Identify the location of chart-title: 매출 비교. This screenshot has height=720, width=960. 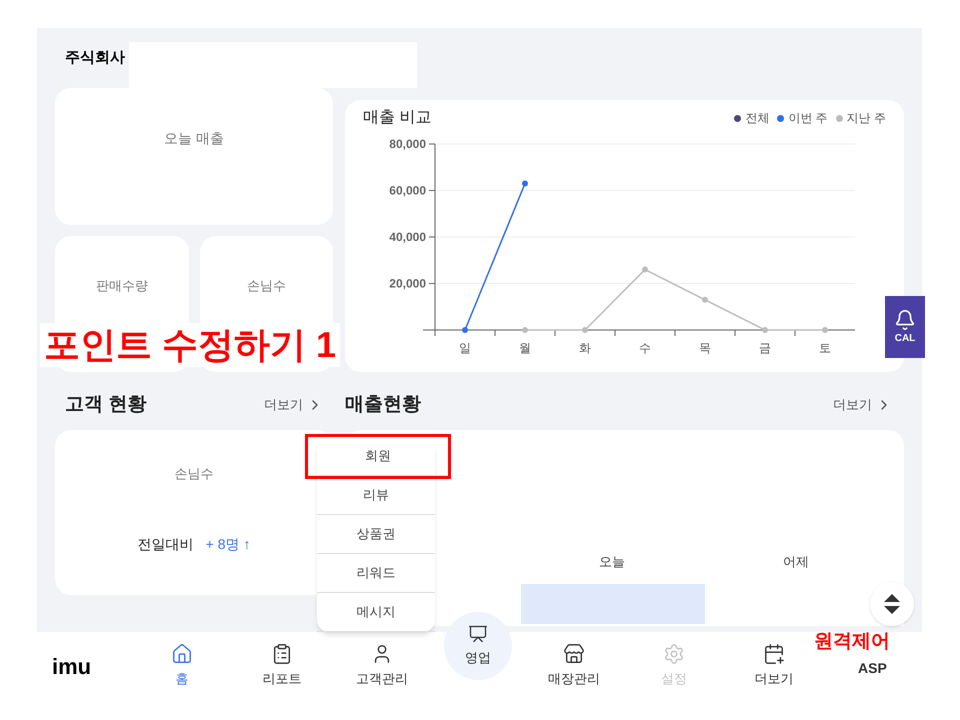
(397, 118).